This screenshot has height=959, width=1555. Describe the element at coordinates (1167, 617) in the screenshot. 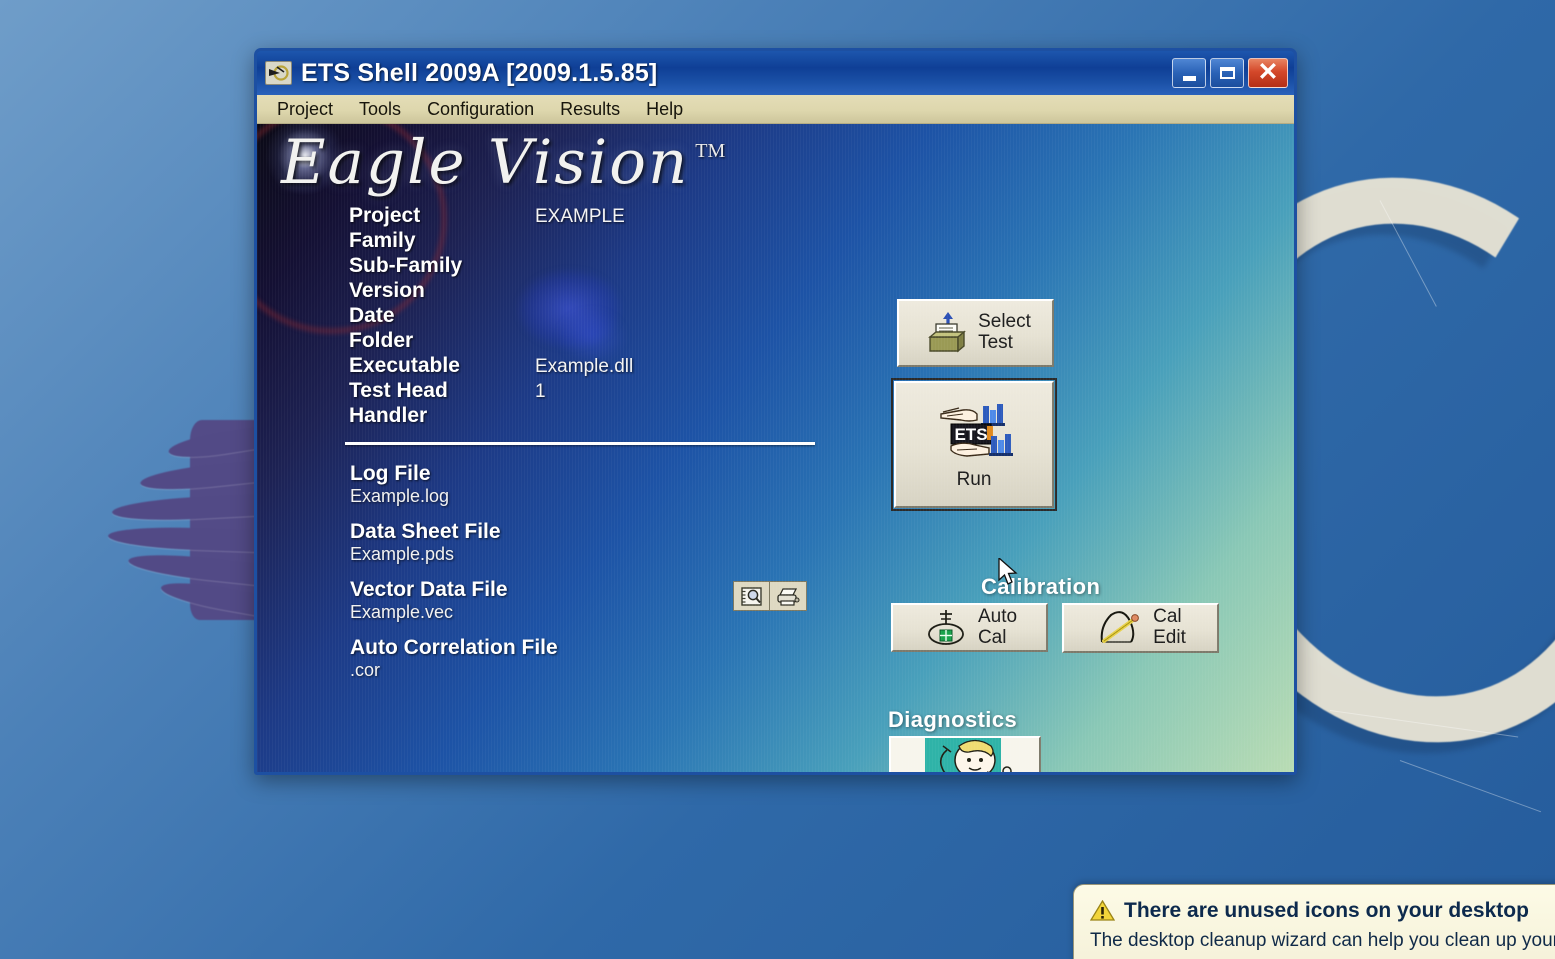

I see `cal-edit-line1: Cal` at that location.